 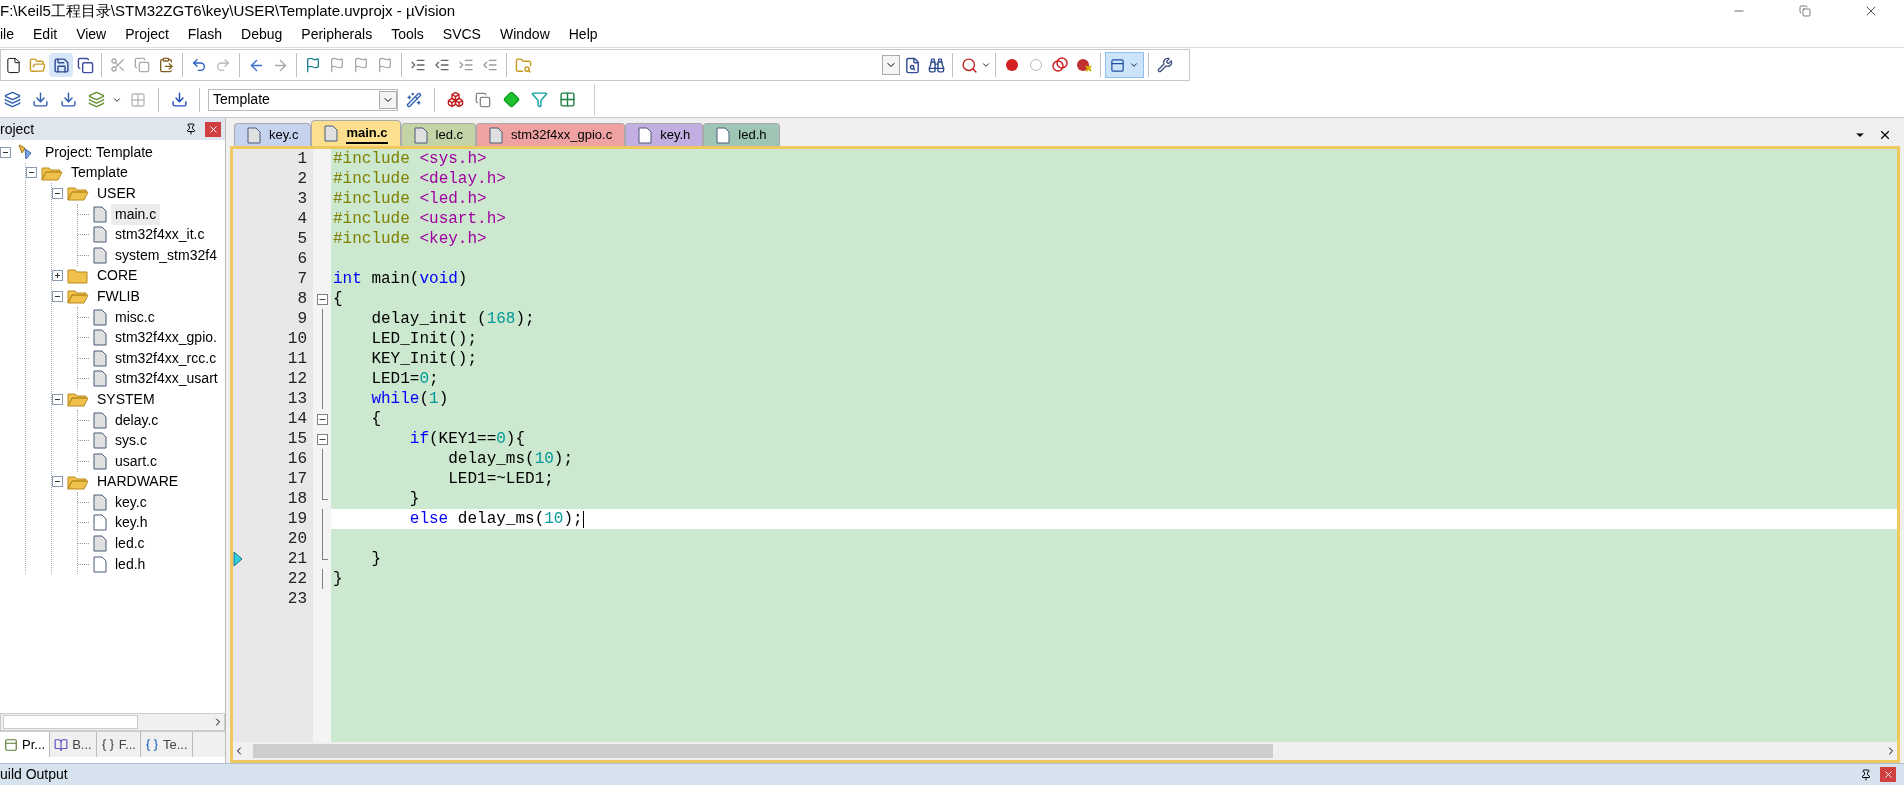 What do you see at coordinates (297, 499) in the screenshot?
I see `line-number: 18` at bounding box center [297, 499].